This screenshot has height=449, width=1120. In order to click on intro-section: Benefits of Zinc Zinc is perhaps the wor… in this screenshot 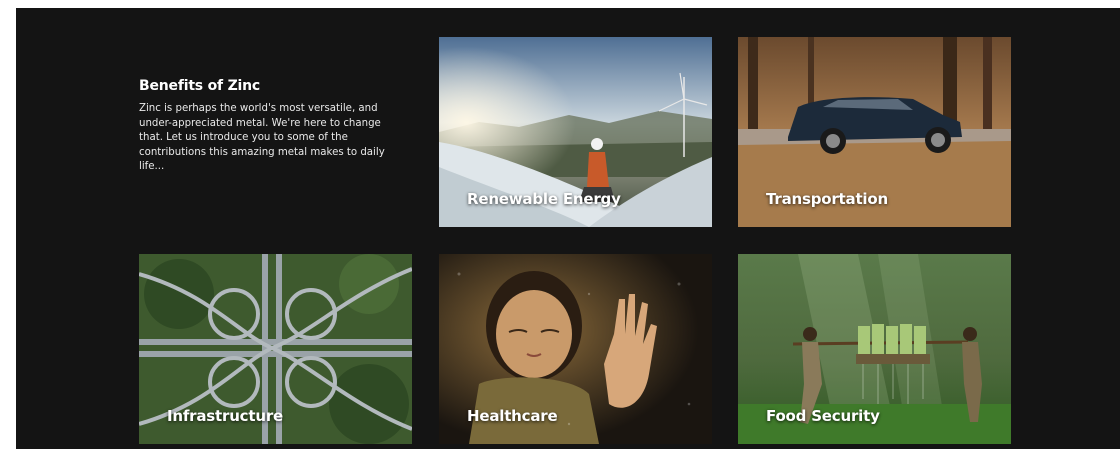, I will do `click(273, 126)`.